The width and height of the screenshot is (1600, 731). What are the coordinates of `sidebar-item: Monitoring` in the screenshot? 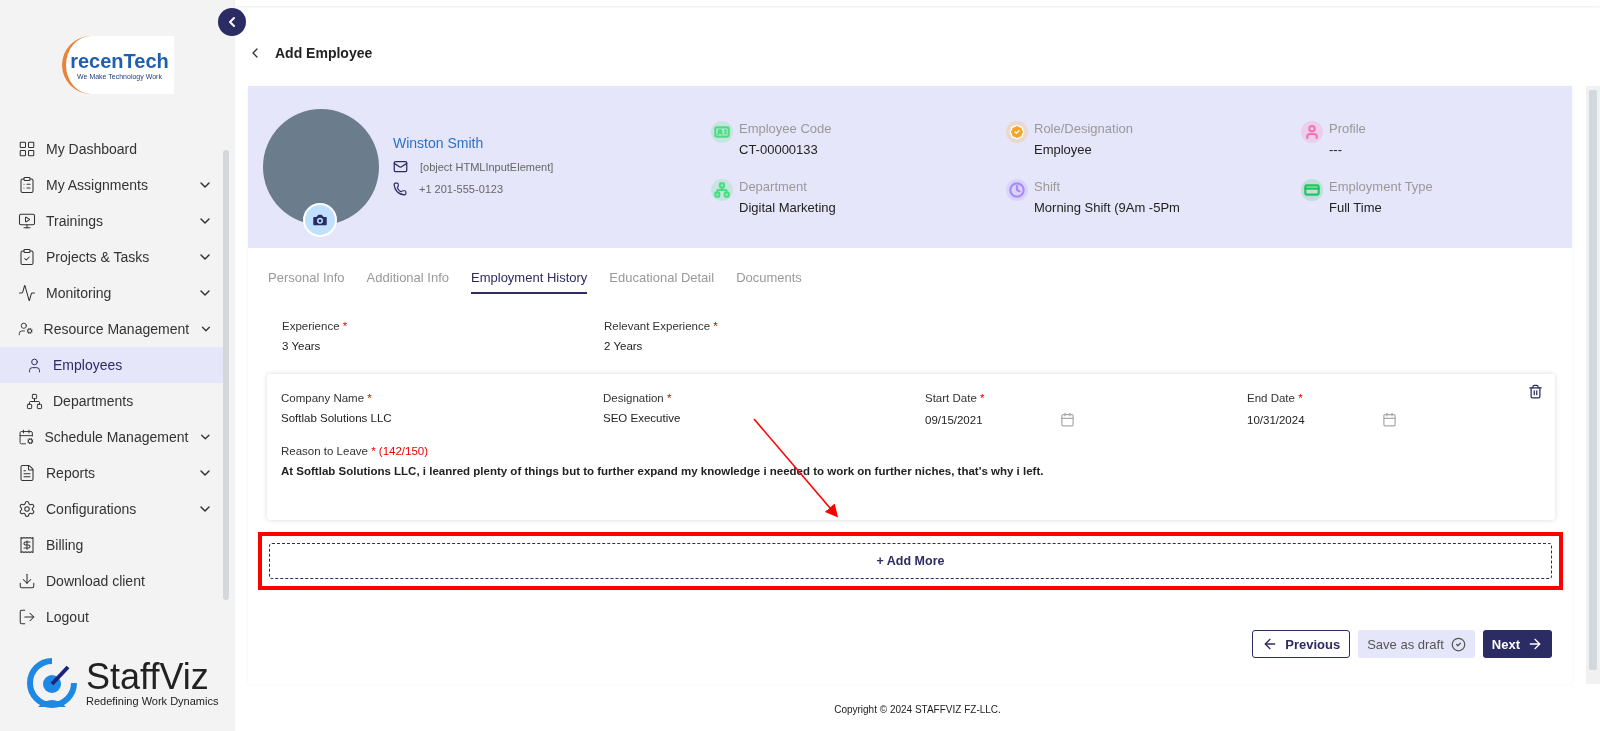 It's located at (111, 293).